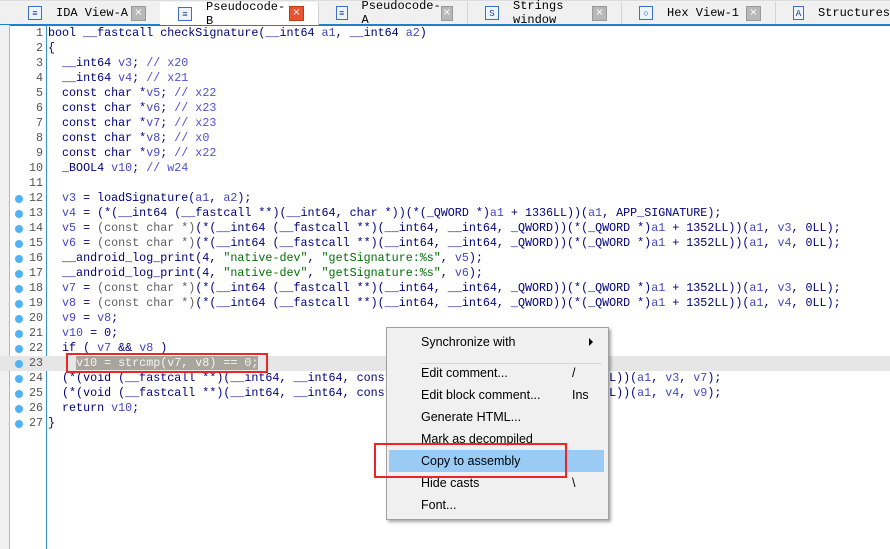 This screenshot has width=890, height=549. Describe the element at coordinates (591, 342) in the screenshot. I see `submenu-arrow-icon` at that location.